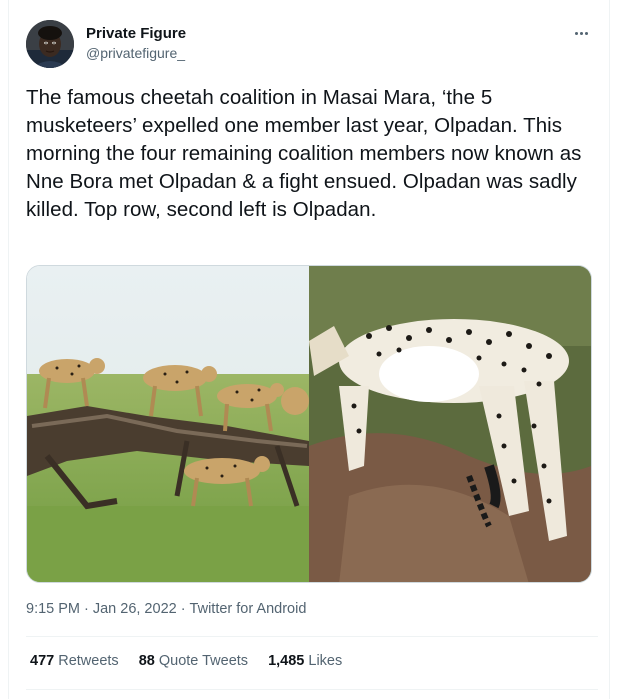 This screenshot has height=699, width=618. Describe the element at coordinates (136, 33) in the screenshot. I see `author-name: Private Figure` at that location.